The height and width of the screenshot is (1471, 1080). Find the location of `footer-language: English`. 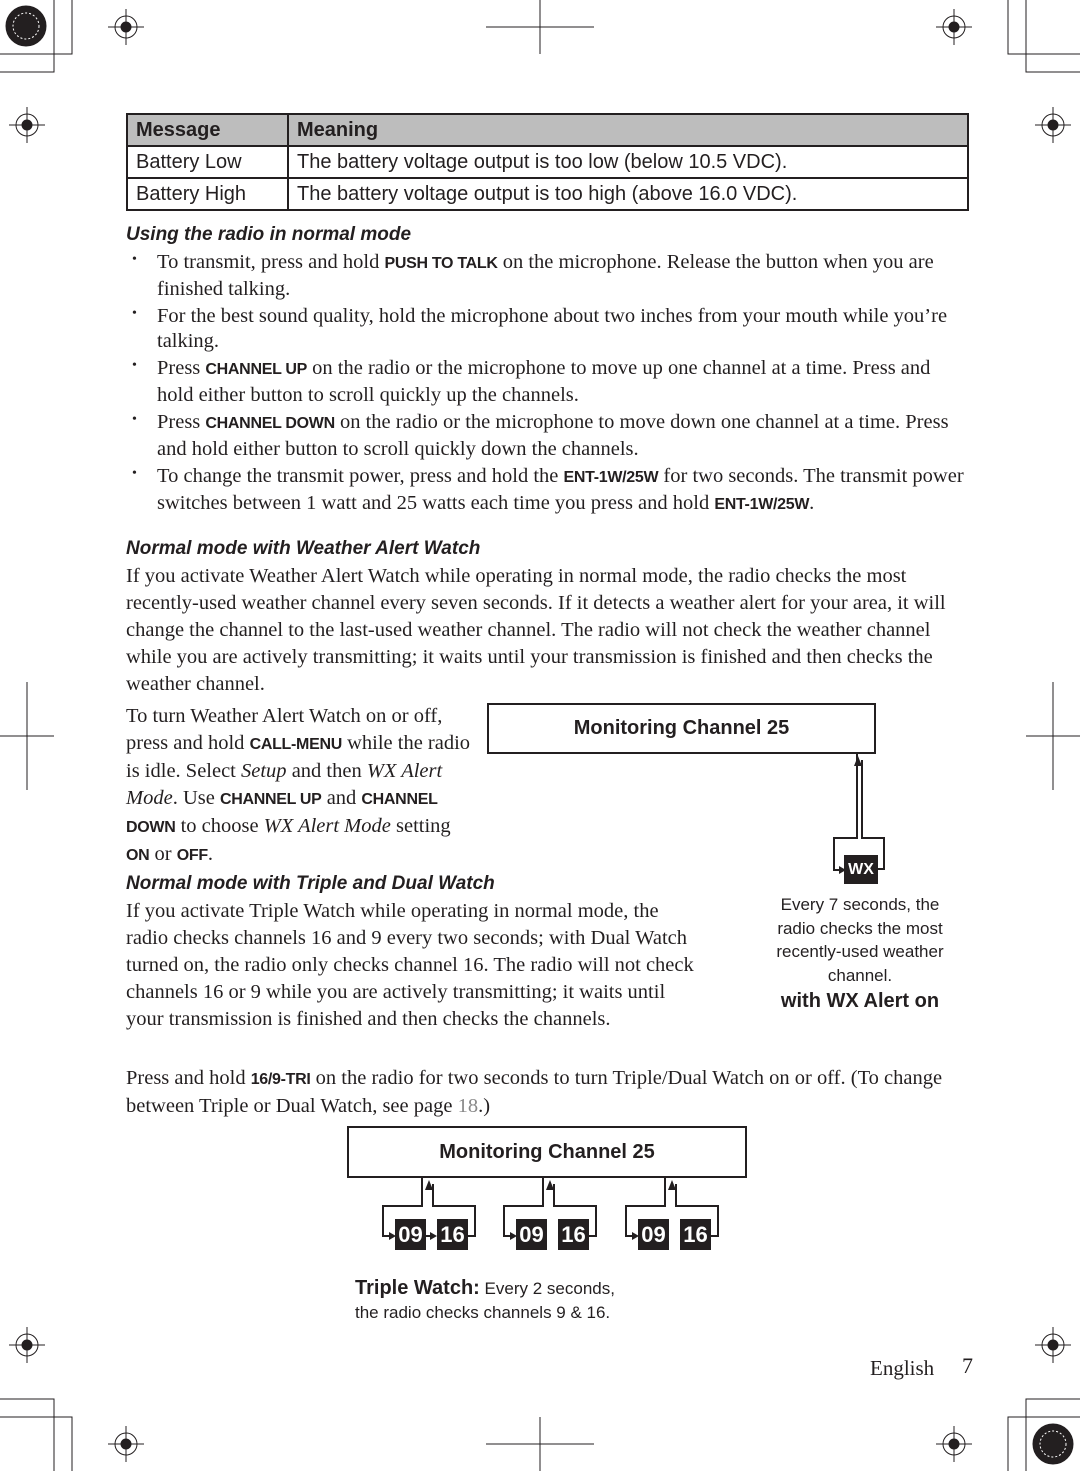

footer-language: English is located at coordinates (902, 1368).